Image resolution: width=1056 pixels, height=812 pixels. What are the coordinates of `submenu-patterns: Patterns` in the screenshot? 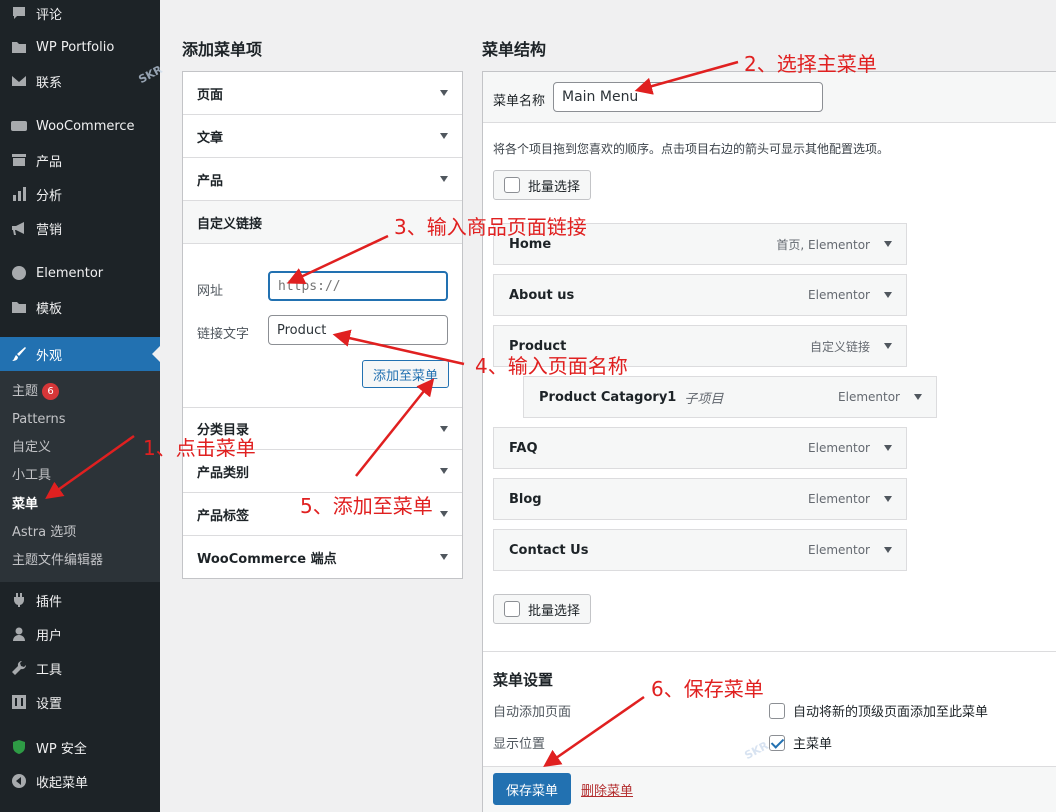 It's located at (39, 420).